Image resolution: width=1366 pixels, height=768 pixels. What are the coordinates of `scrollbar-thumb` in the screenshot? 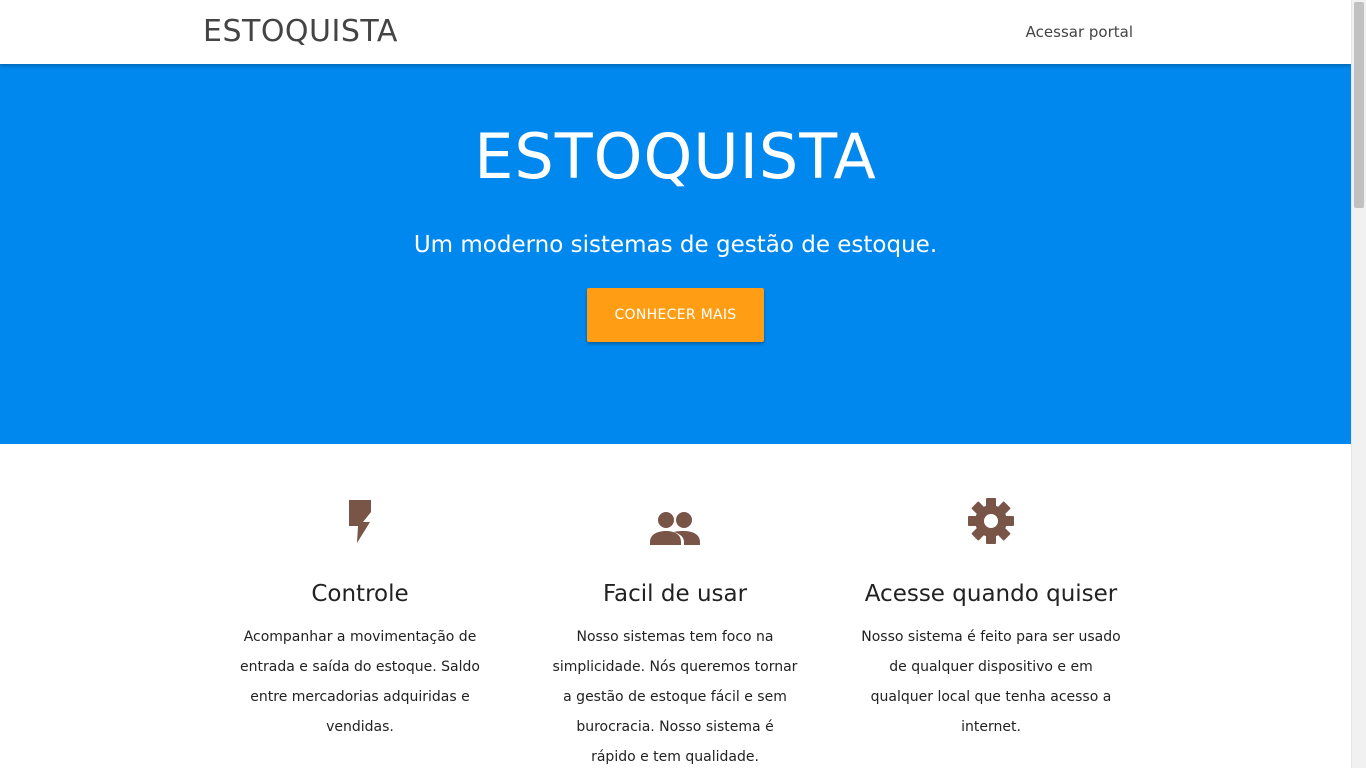 It's located at (1359, 105).